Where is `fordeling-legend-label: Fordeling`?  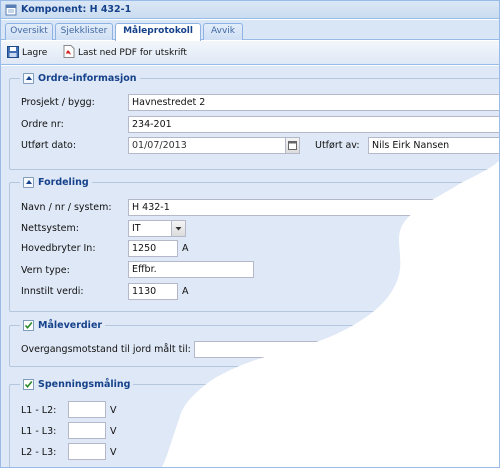
fordeling-legend-label: Fordeling is located at coordinates (63, 182).